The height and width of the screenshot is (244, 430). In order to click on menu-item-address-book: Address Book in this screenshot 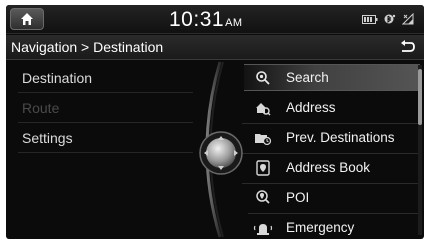, I will do `click(330, 167)`.